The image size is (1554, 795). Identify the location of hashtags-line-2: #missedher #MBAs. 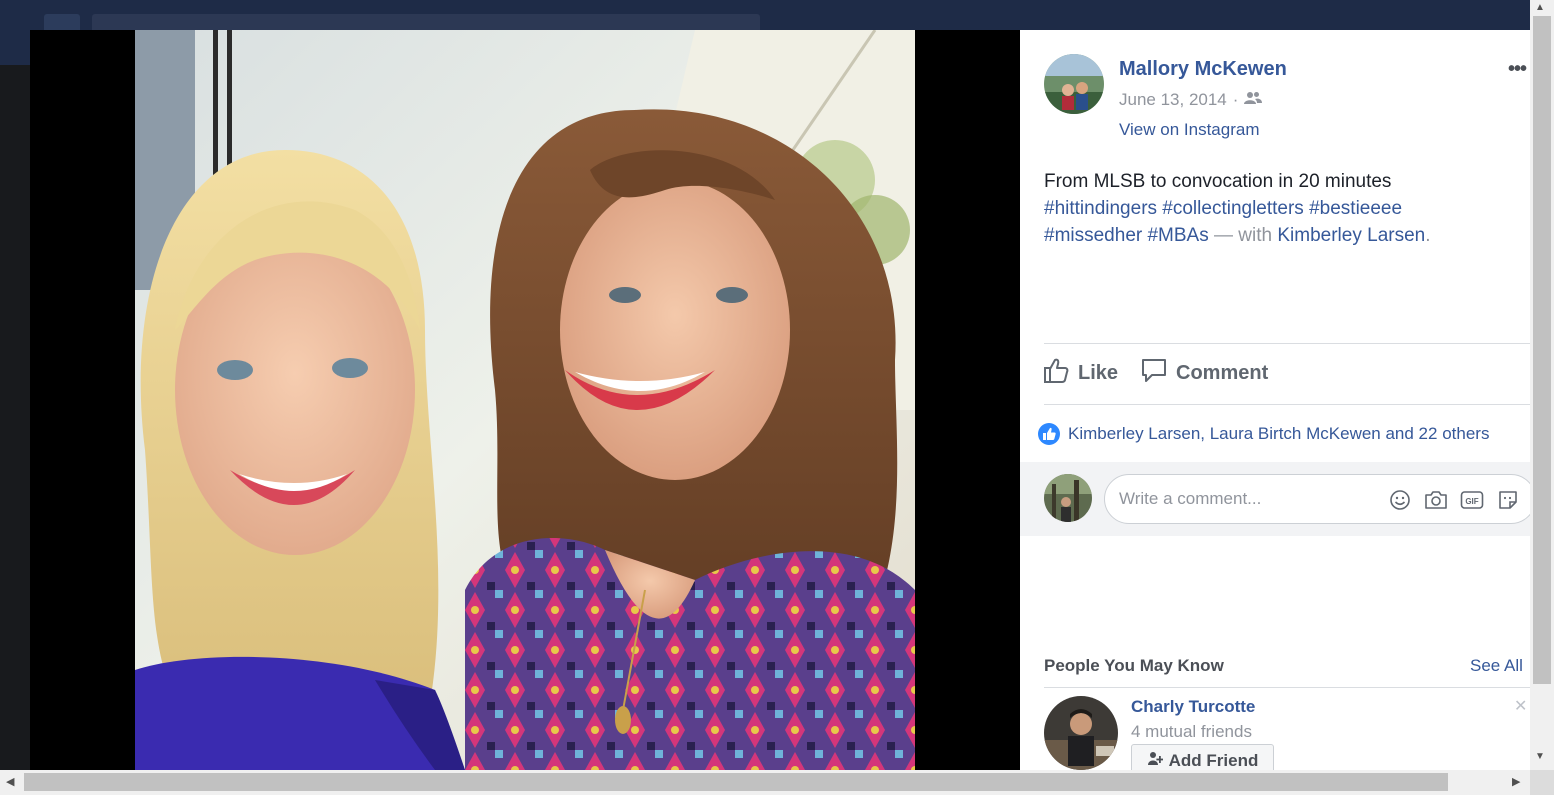
(1126, 235).